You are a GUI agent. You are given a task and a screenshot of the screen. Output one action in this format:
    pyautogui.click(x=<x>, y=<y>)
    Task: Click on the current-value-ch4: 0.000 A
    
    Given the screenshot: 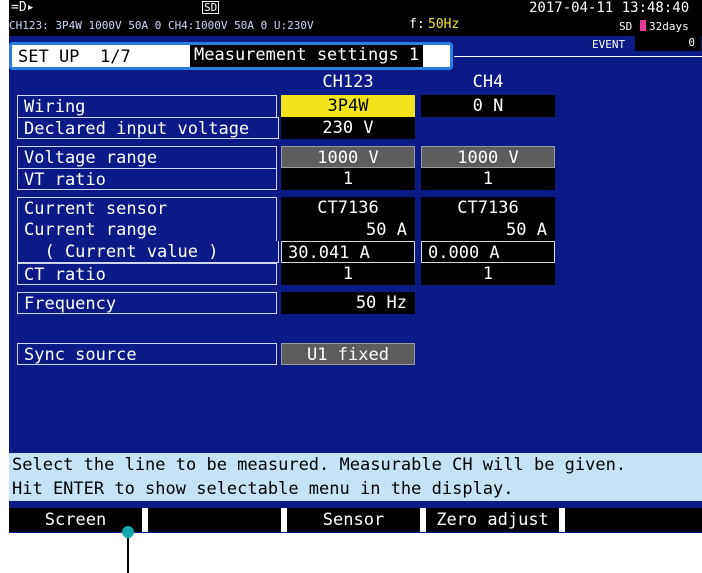 What is the action you would take?
    pyautogui.click(x=488, y=252)
    